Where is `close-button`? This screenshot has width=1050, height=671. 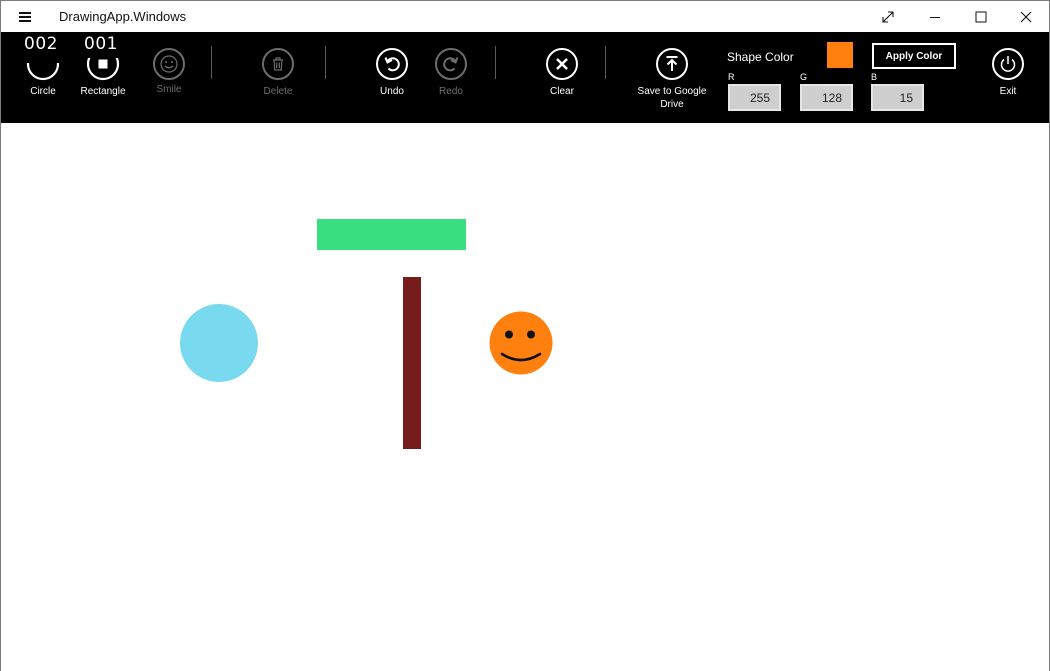 close-button is located at coordinates (1026, 16).